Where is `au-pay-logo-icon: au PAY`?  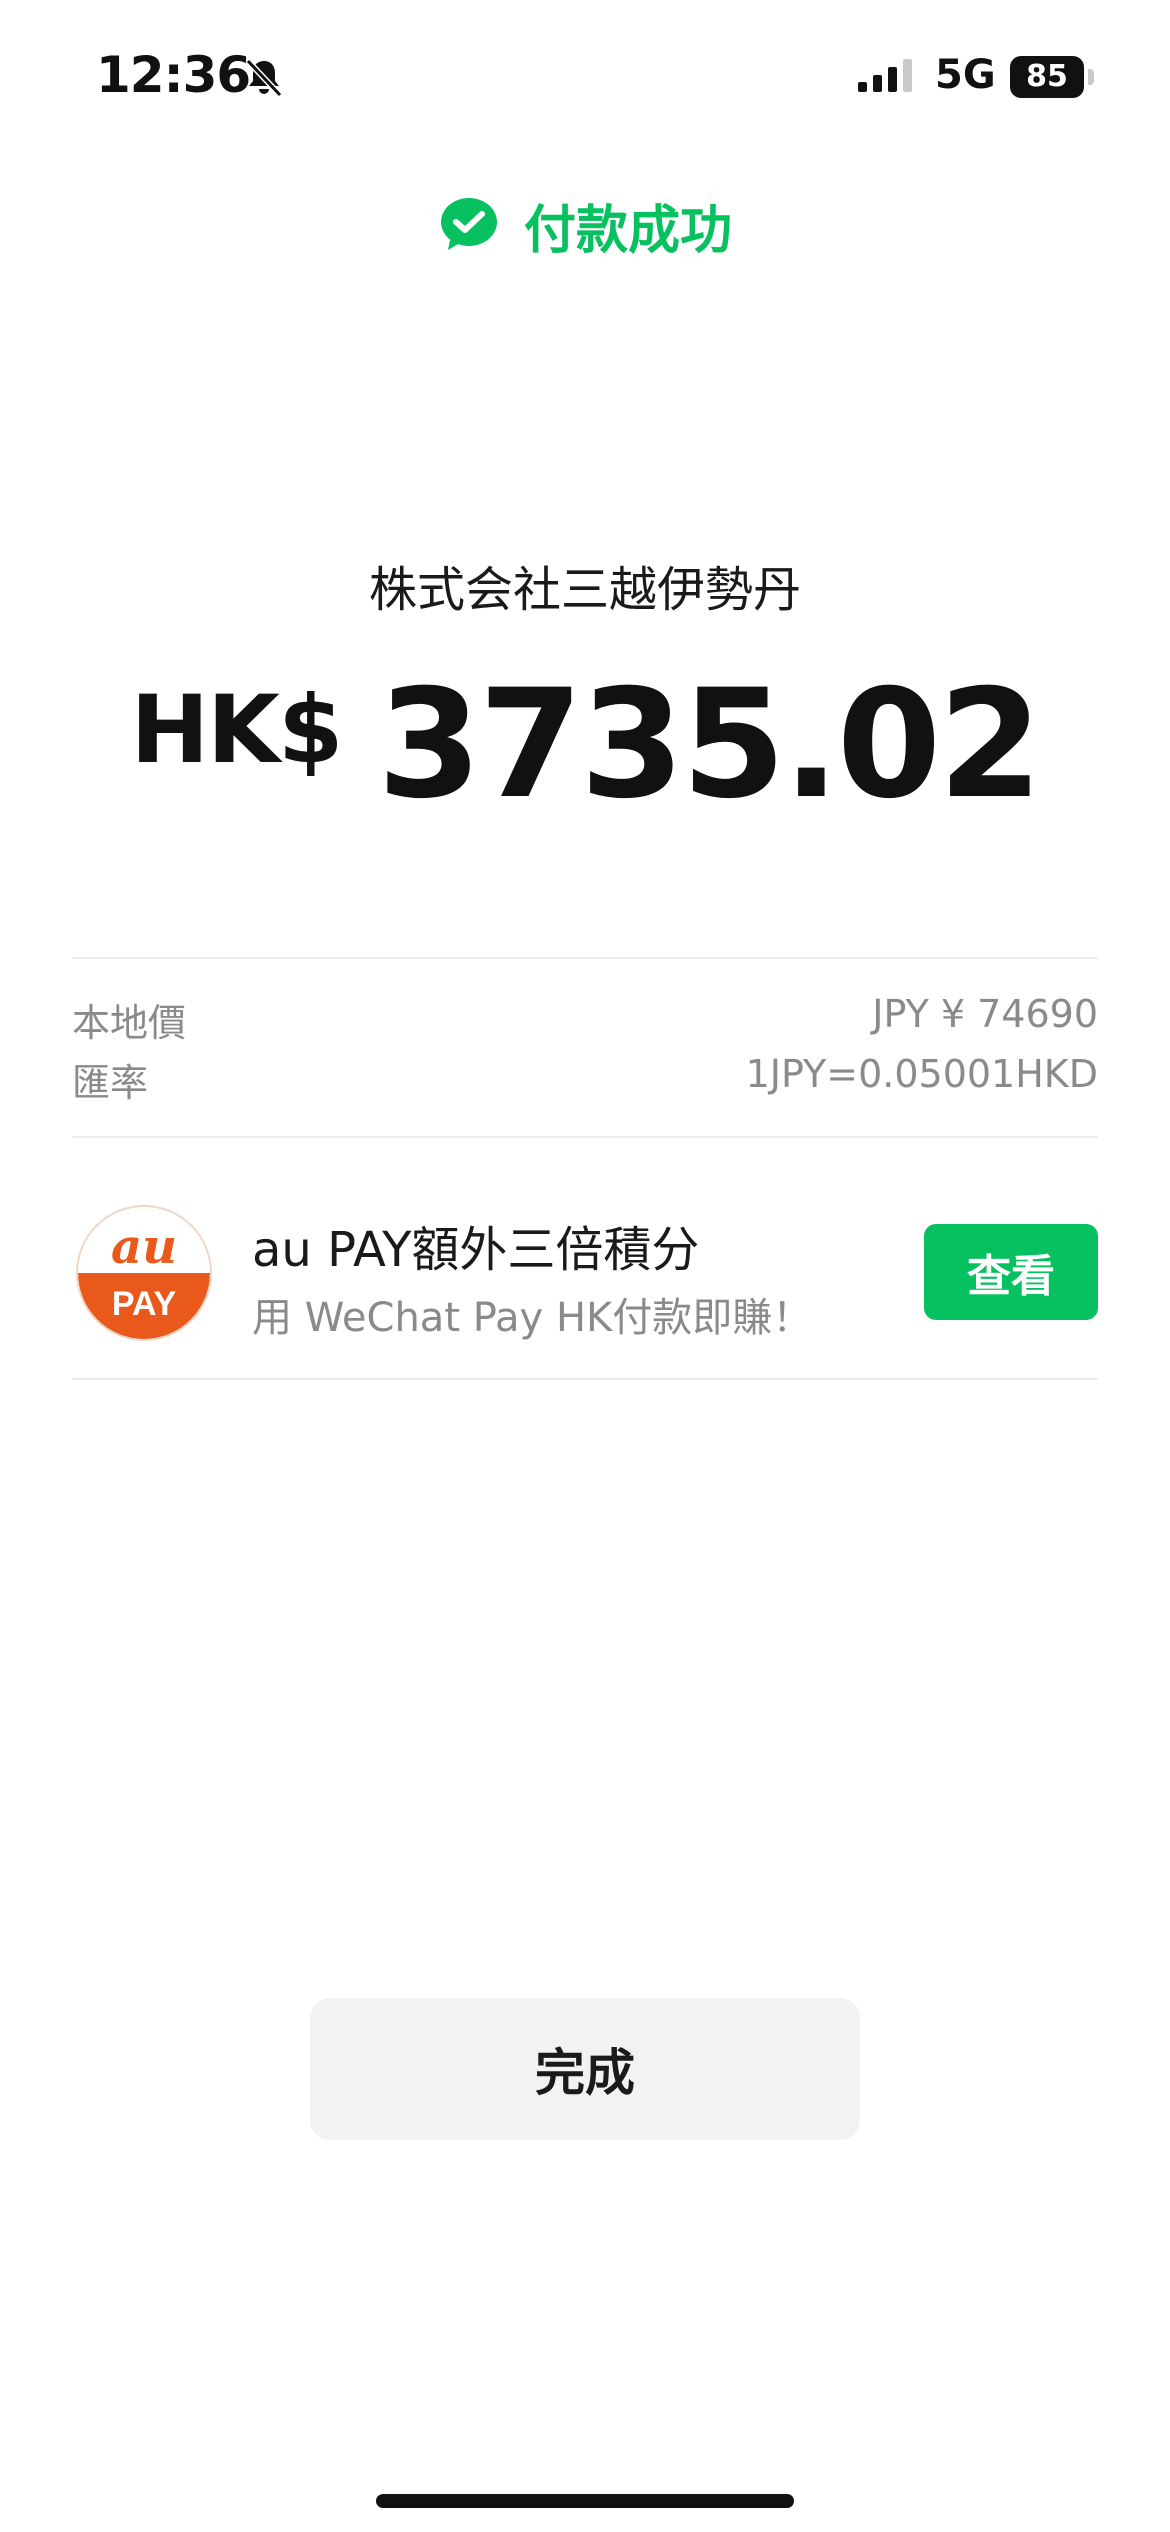 au-pay-logo-icon: au PAY is located at coordinates (144, 1273).